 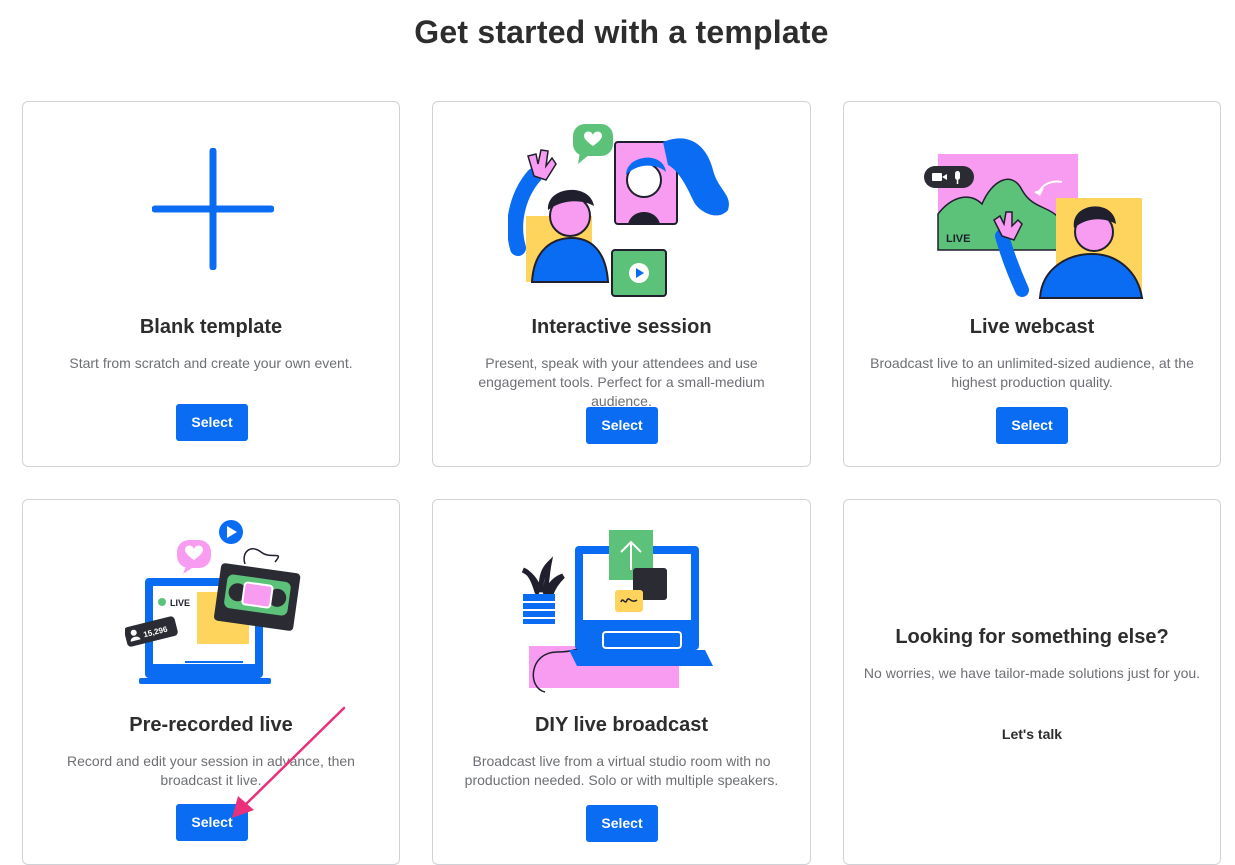 I want to click on pre-recorded-illustration: LIVE 15,296, so click(x=213, y=602).